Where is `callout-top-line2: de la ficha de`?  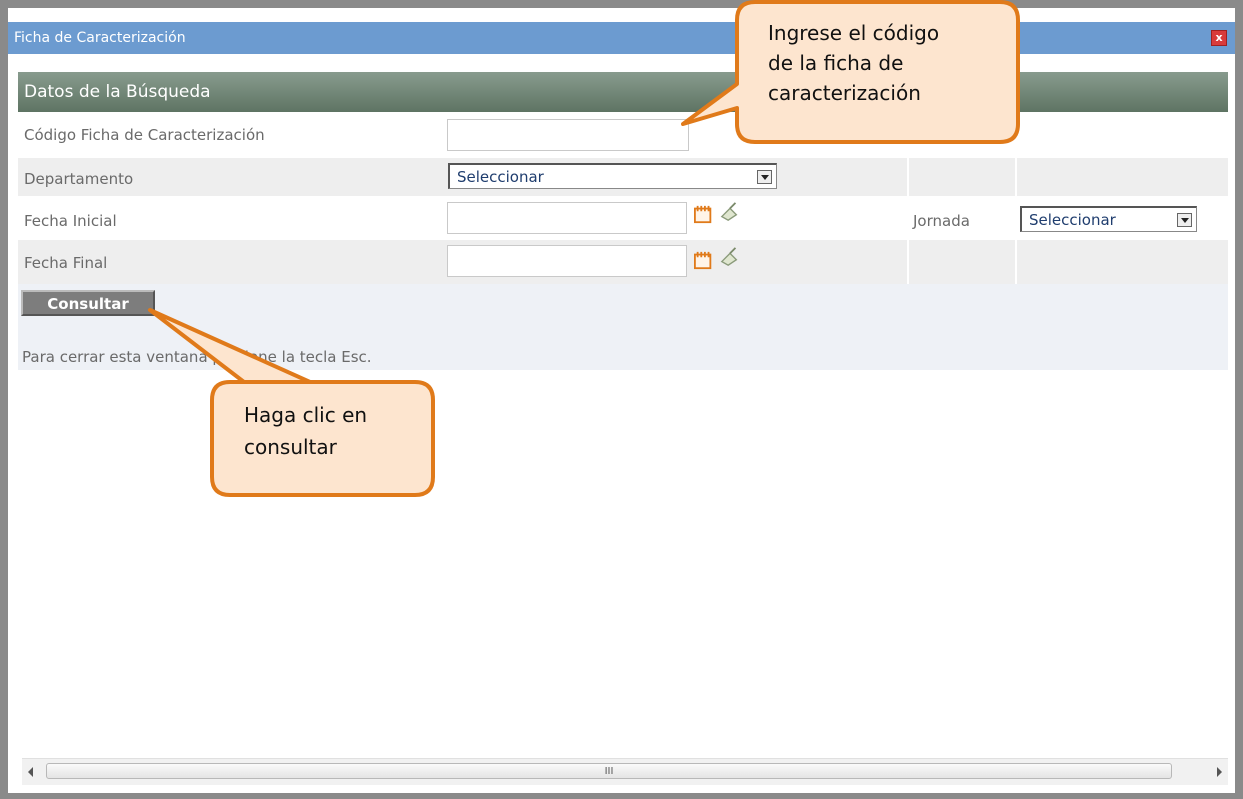
callout-top-line2: de la ficha de is located at coordinates (836, 63).